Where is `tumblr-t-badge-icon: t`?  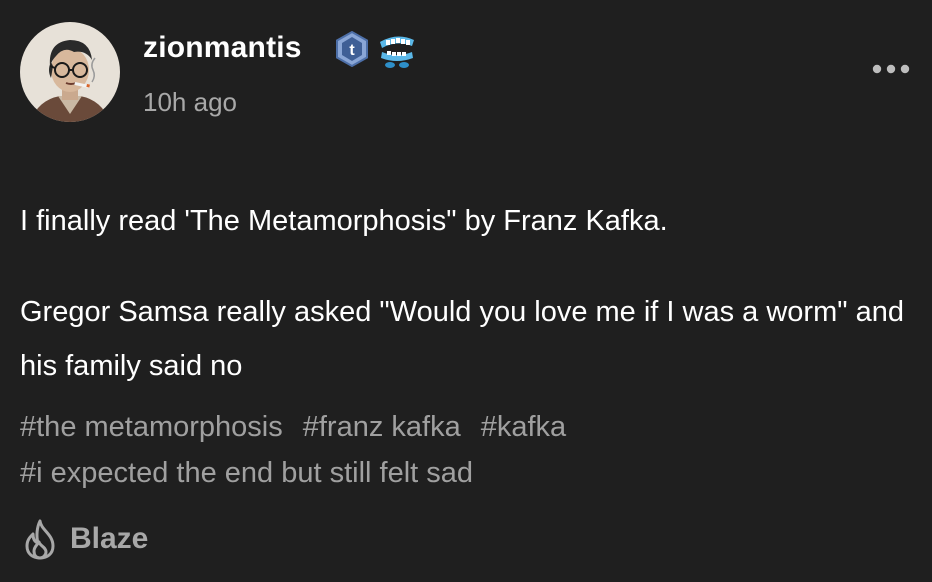 tumblr-t-badge-icon: t is located at coordinates (352, 49).